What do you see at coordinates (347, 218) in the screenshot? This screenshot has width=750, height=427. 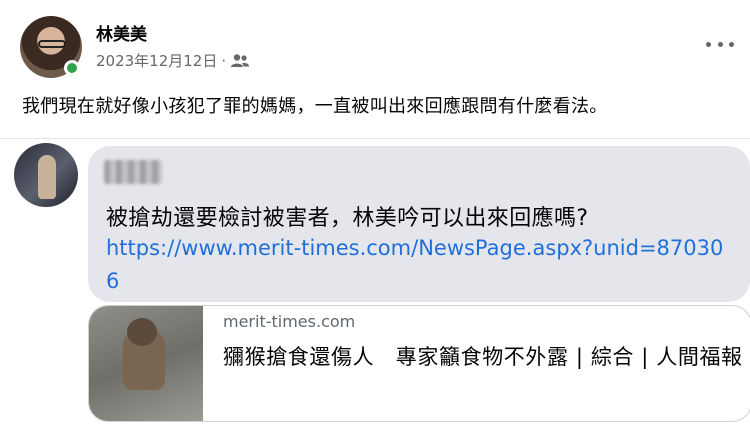 I see `comment-text: 被搶劫還要檢討被害者，林美吟可以出來回應嗎?` at bounding box center [347, 218].